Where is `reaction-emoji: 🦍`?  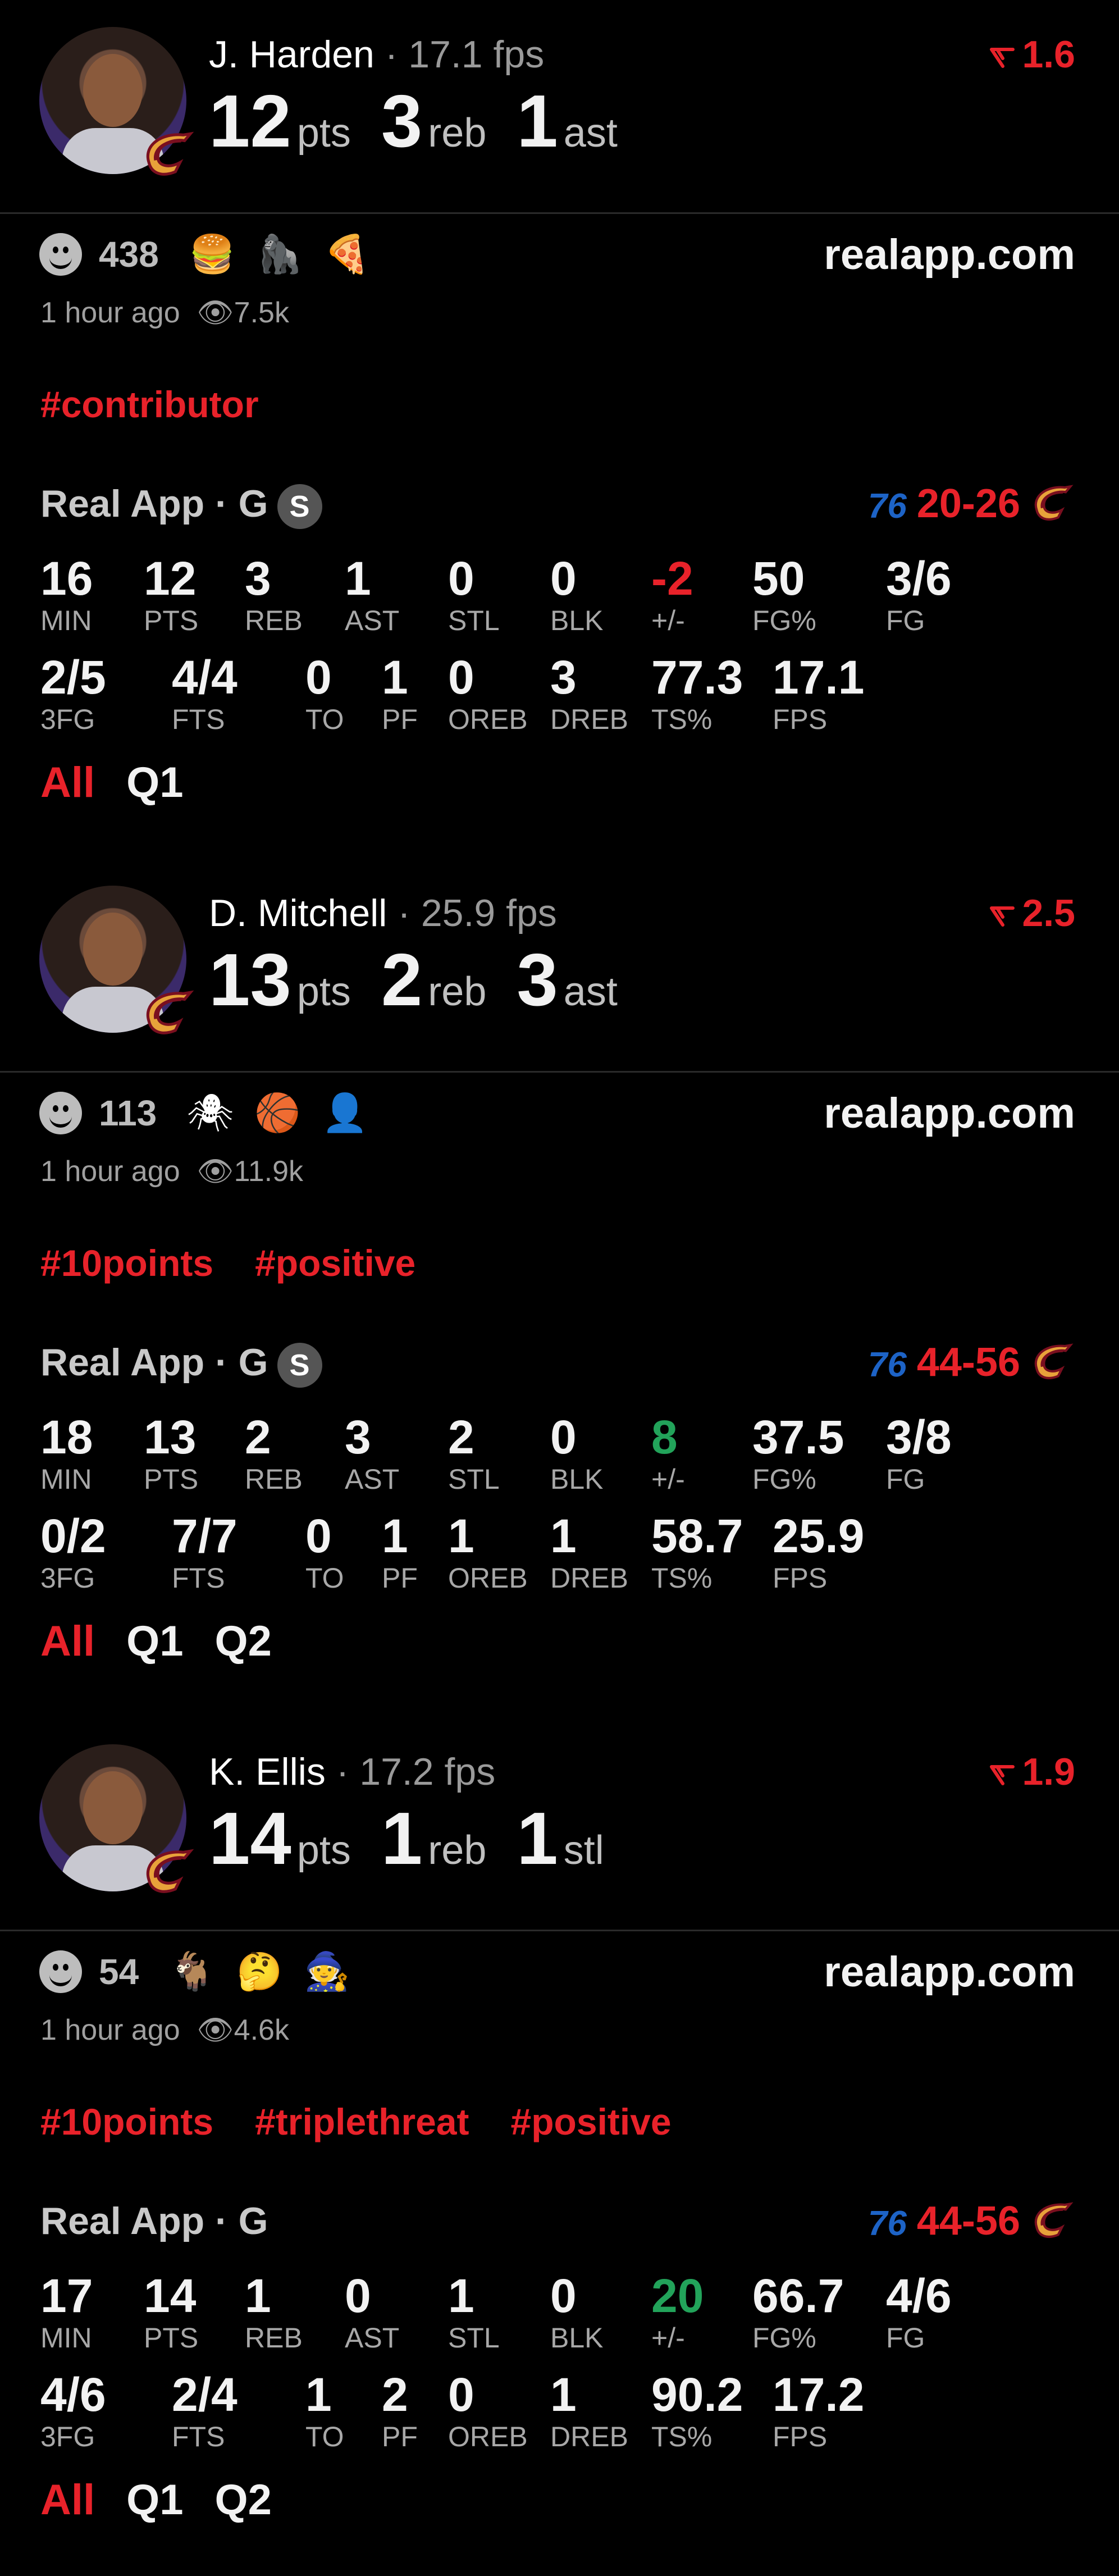
reaction-emoji: 🦍 is located at coordinates (279, 254).